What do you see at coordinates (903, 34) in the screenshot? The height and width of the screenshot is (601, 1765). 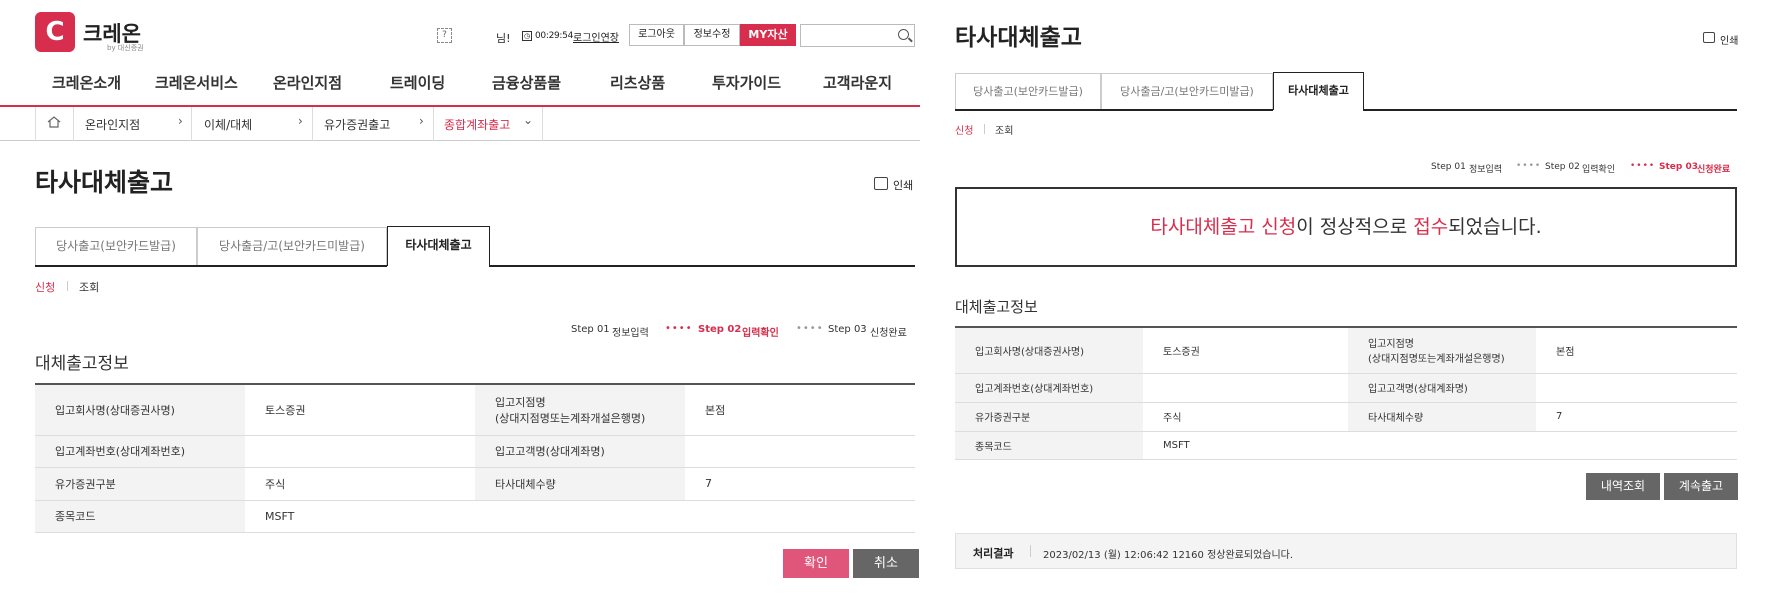 I see `search-icon` at bounding box center [903, 34].